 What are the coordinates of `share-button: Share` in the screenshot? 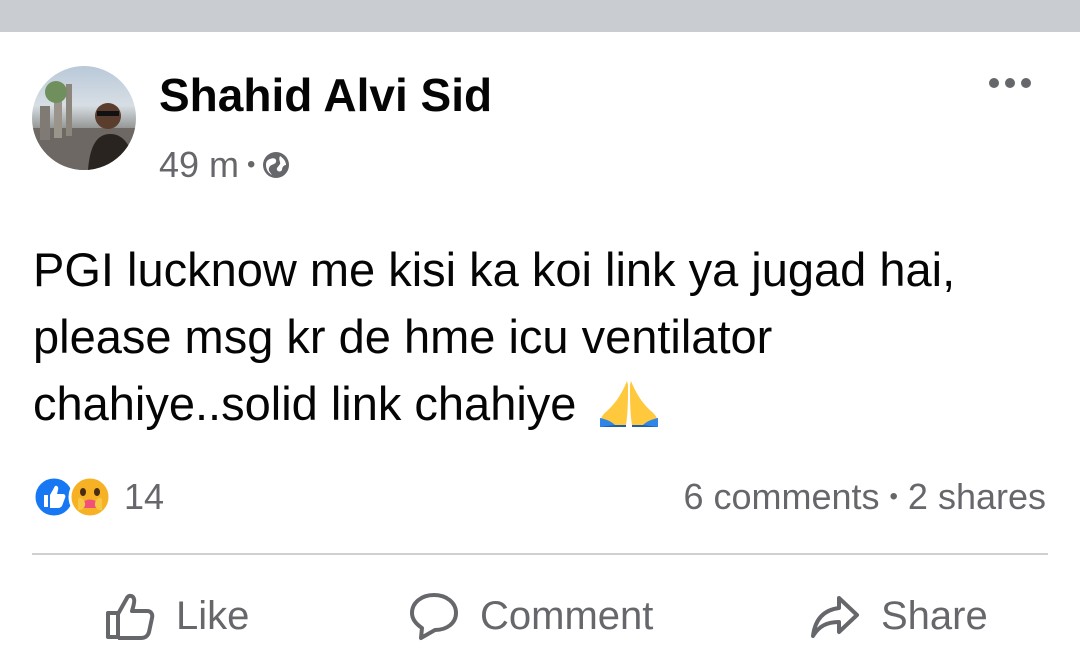 It's located at (898, 616).